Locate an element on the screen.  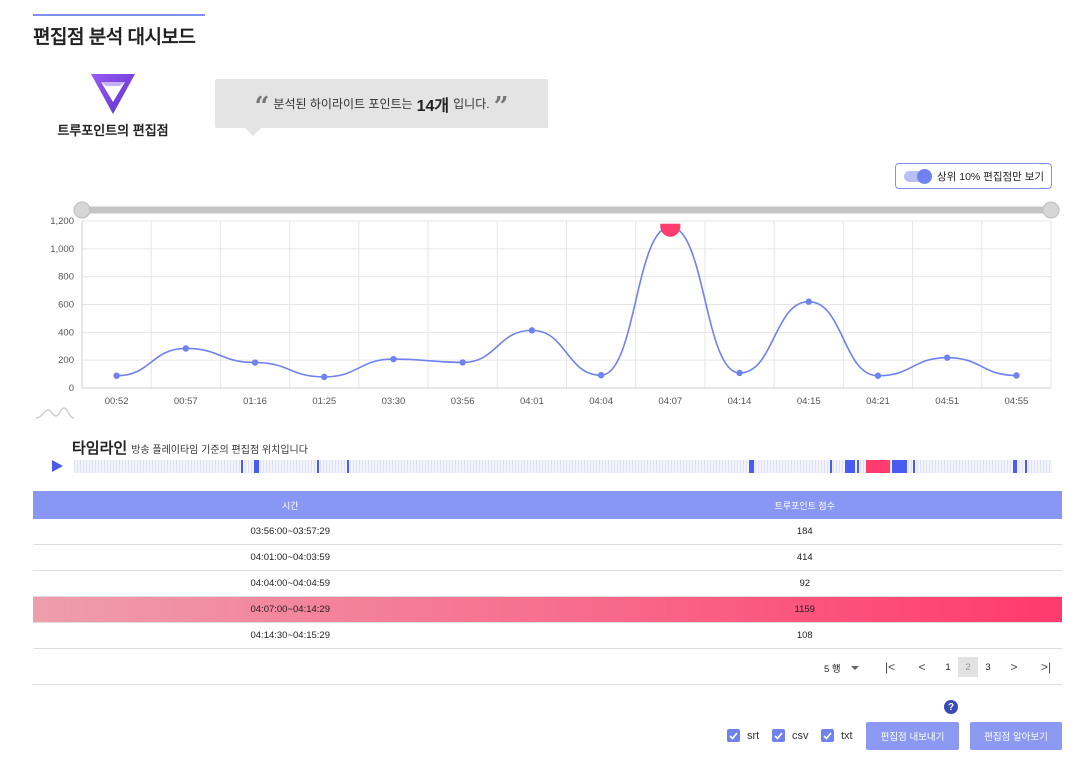
format-srt-checkbox: srt is located at coordinates (743, 735).